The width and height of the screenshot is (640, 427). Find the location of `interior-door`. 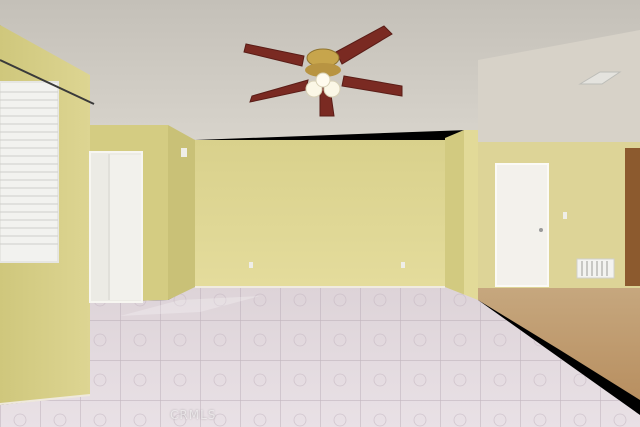

interior-door is located at coordinates (522, 225).